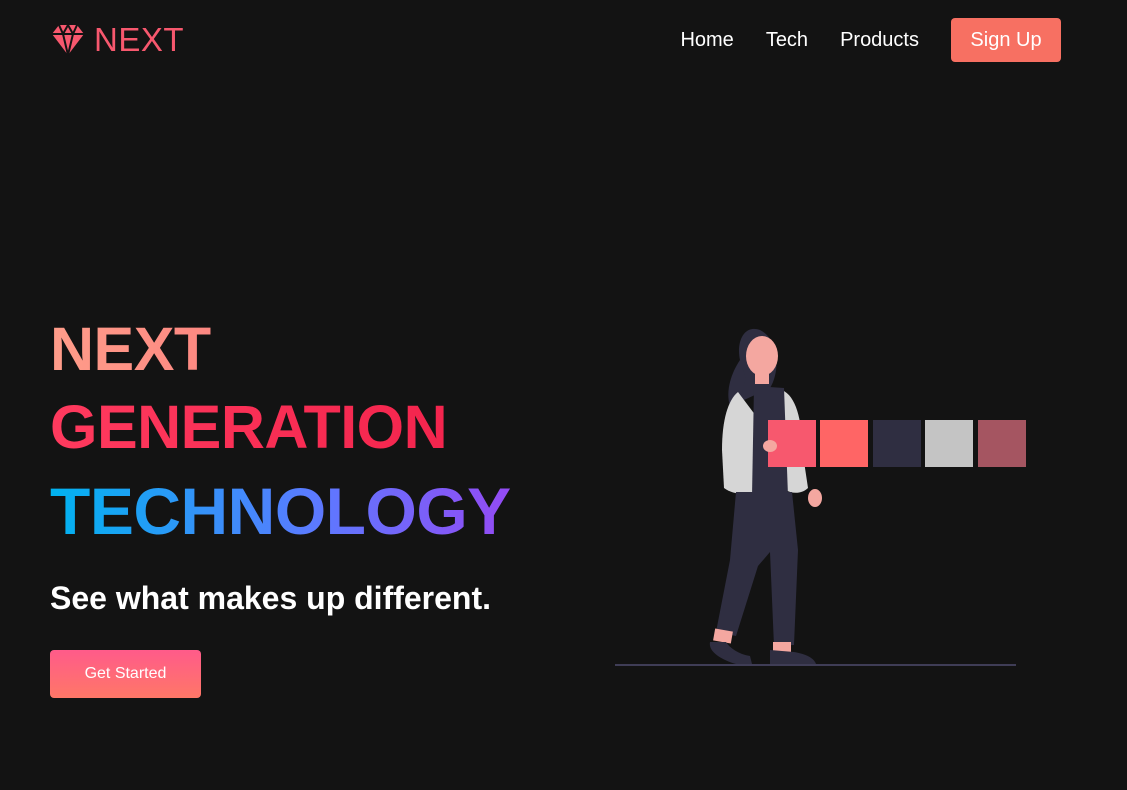 This screenshot has width=1127, height=790. Describe the element at coordinates (68, 39) in the screenshot. I see `diamond-icon` at that location.